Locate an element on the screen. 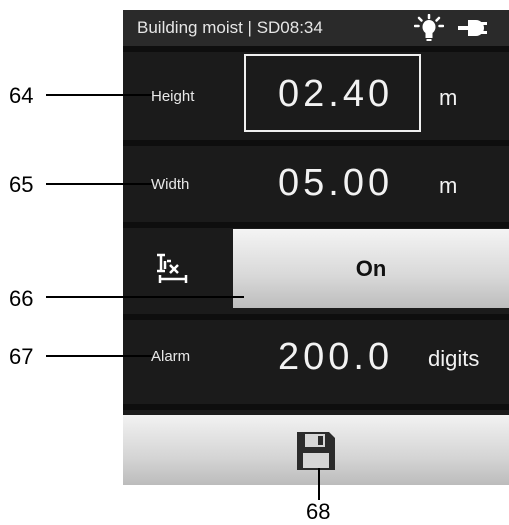  alarm-label: Alarm is located at coordinates (171, 356).